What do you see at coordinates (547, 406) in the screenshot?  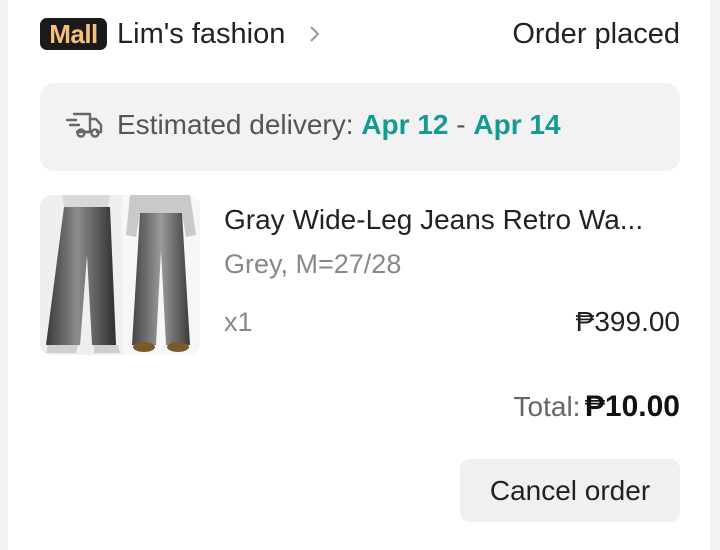 I see `total-label: Total:` at bounding box center [547, 406].